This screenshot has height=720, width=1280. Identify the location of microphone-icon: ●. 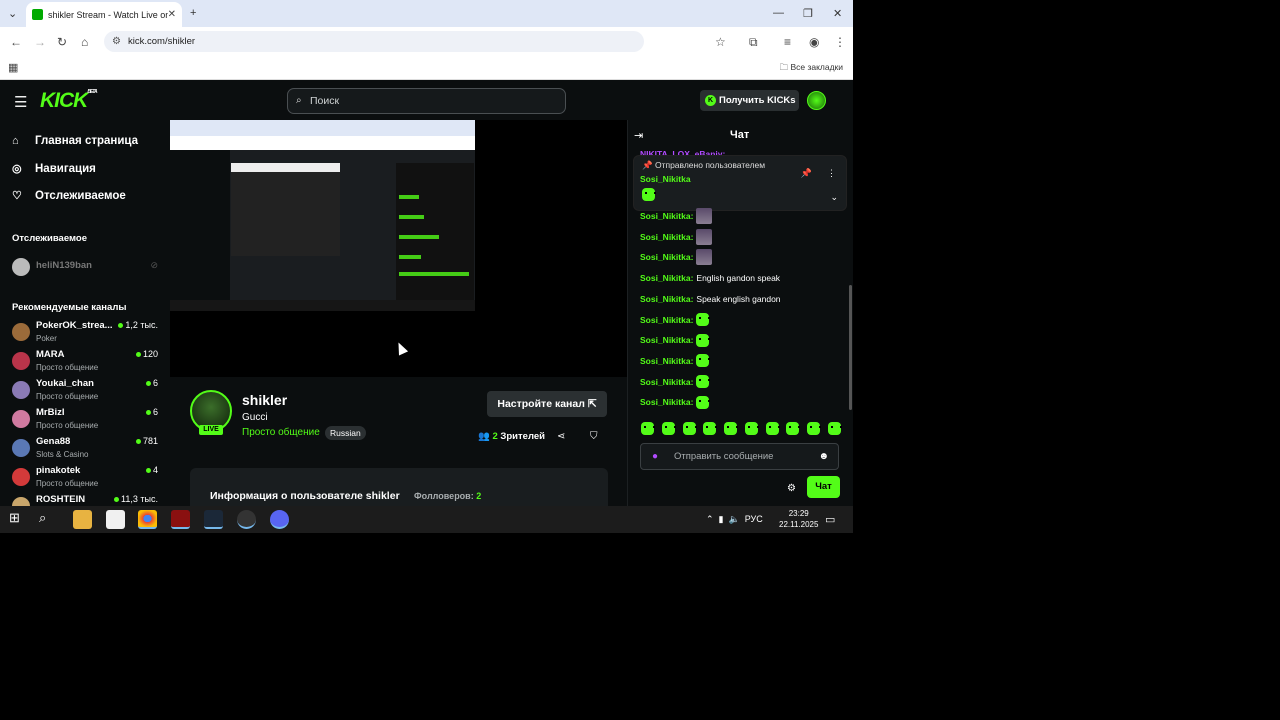
(655, 456).